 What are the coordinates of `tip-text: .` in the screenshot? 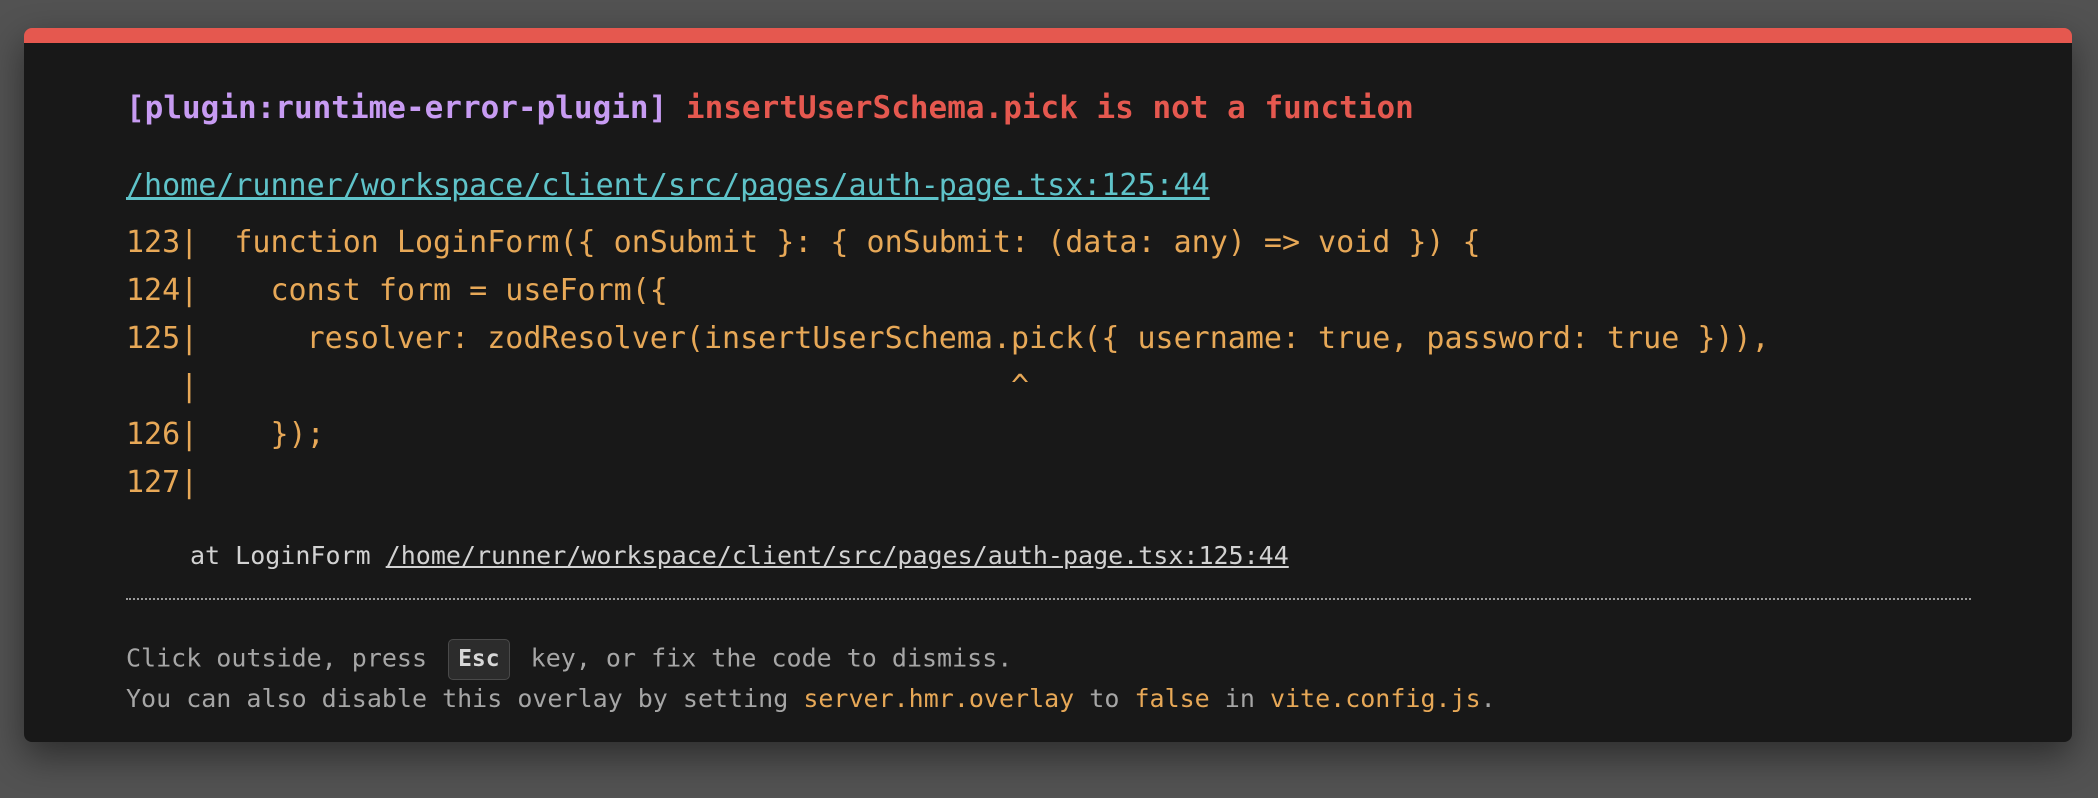 It's located at (1488, 698).